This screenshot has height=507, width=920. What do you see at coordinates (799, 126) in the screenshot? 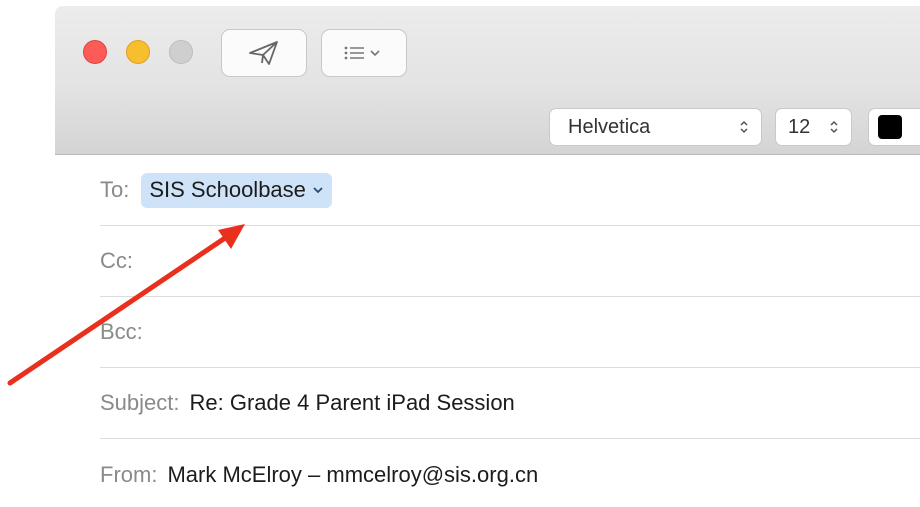
I see `font-size-value: 12` at bounding box center [799, 126].